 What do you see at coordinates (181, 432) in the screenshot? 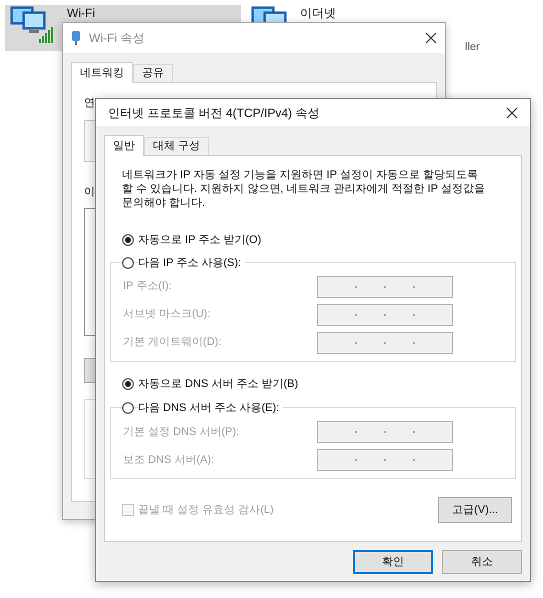
I see `field-label: 기본 설정 DNS 서버(P):` at bounding box center [181, 432].